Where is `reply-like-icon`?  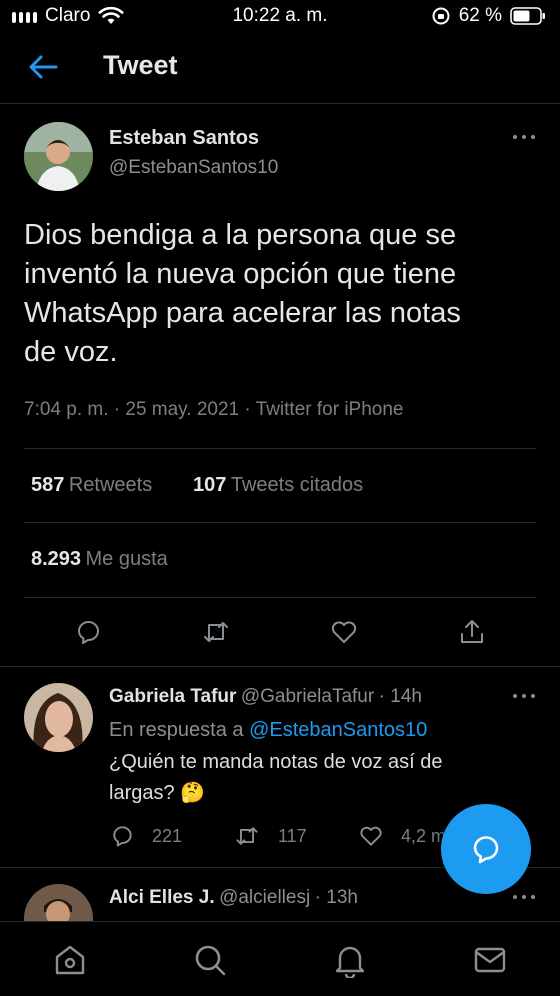
reply-like-icon is located at coordinates (371, 836).